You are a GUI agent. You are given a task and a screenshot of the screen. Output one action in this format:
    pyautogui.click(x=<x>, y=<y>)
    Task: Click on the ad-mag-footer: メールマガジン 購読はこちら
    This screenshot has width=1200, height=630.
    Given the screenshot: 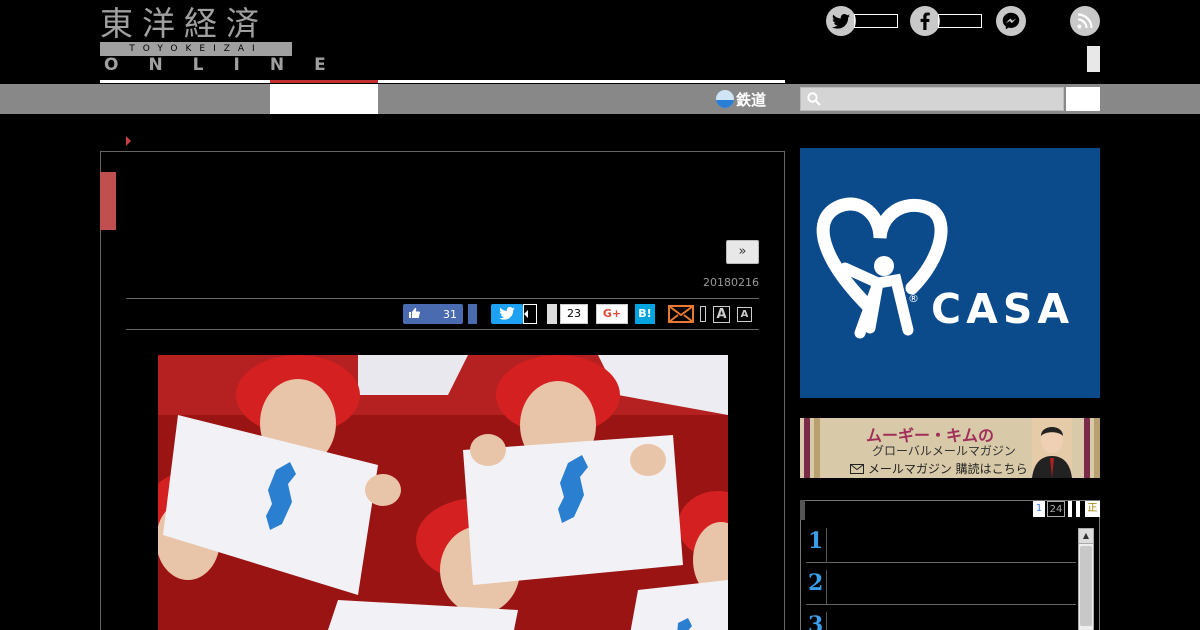 What is the action you would take?
    pyautogui.click(x=939, y=468)
    